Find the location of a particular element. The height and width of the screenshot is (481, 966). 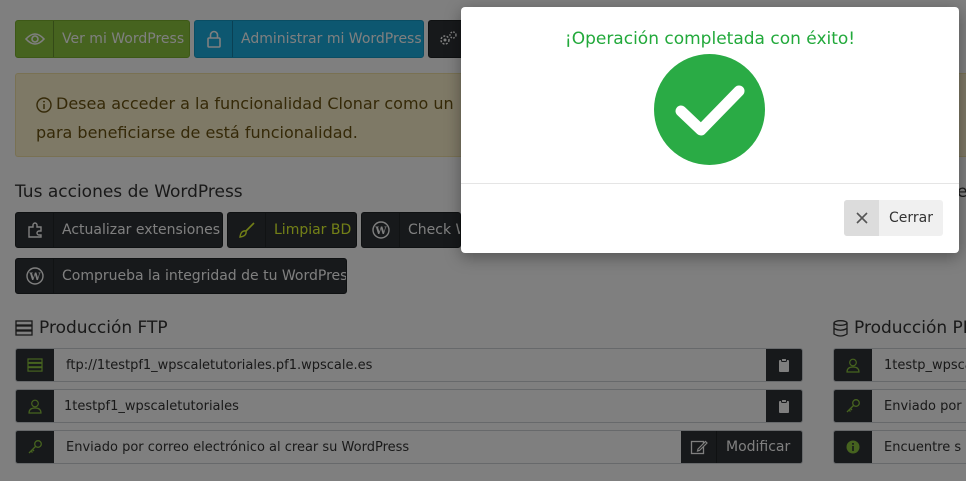

modal-title: ¡Operación completada con éxito! is located at coordinates (710, 39).